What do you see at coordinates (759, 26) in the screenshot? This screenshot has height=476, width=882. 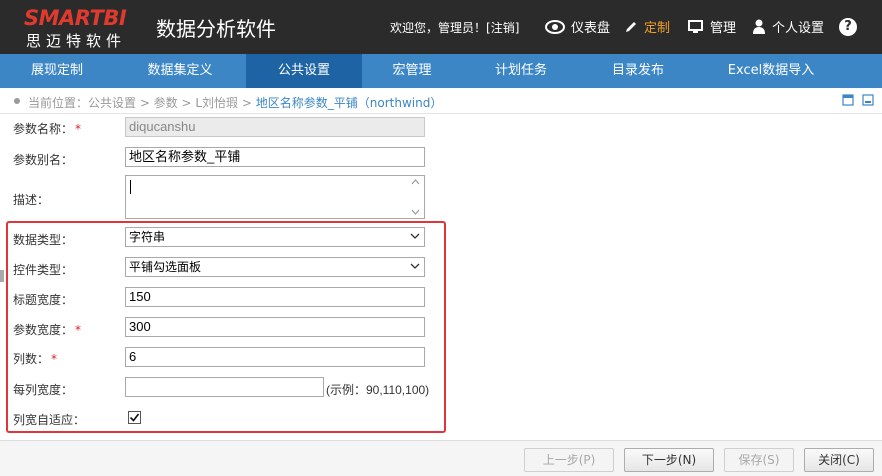 I see `user-icon` at bounding box center [759, 26].